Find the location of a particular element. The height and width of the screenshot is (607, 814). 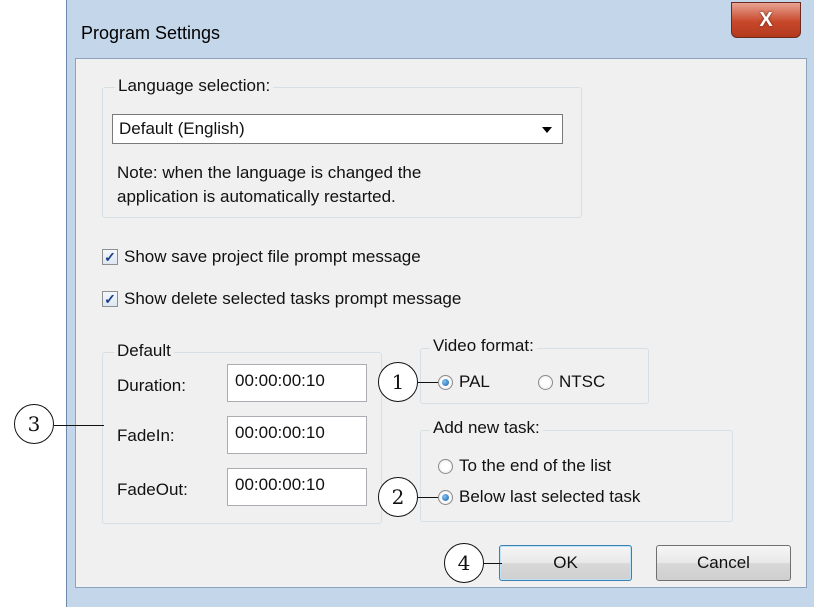

fadein-value: 00:00:00:10 is located at coordinates (280, 432).